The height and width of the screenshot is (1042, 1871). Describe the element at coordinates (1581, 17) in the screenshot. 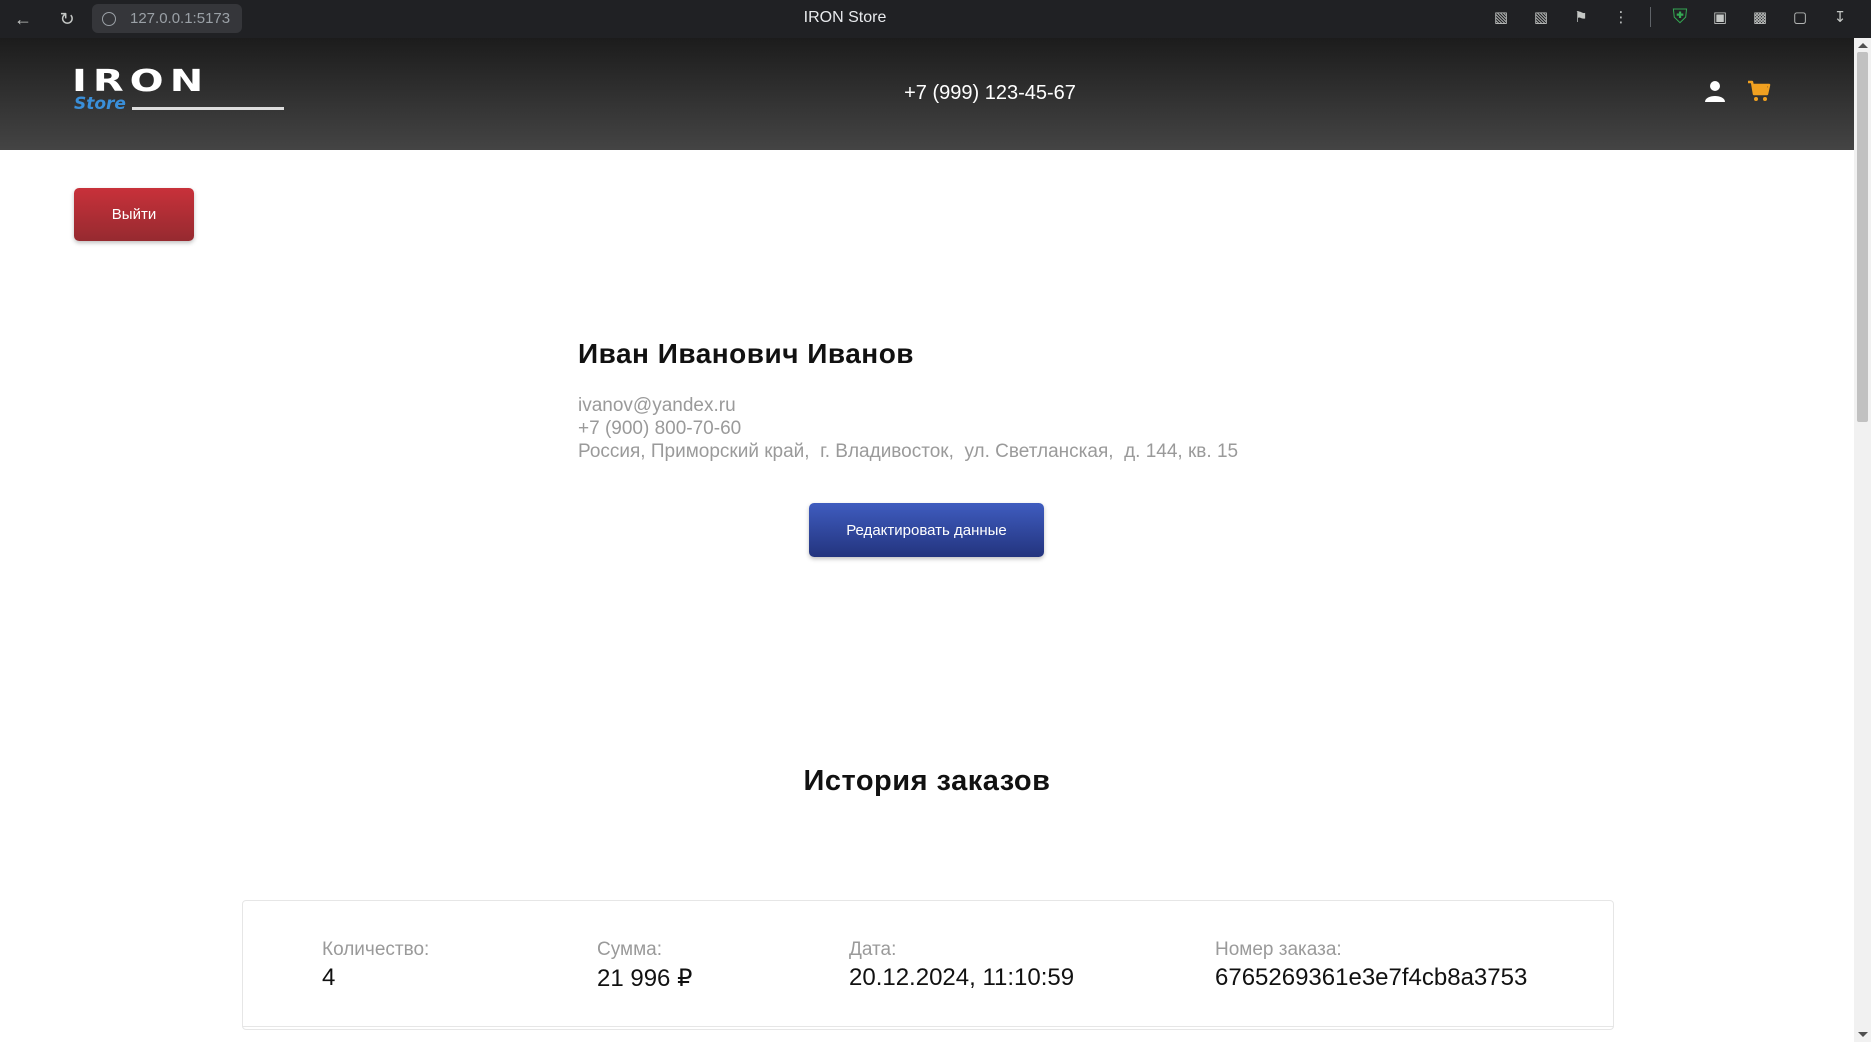

I see `bookmark-icon: ⚑` at that location.